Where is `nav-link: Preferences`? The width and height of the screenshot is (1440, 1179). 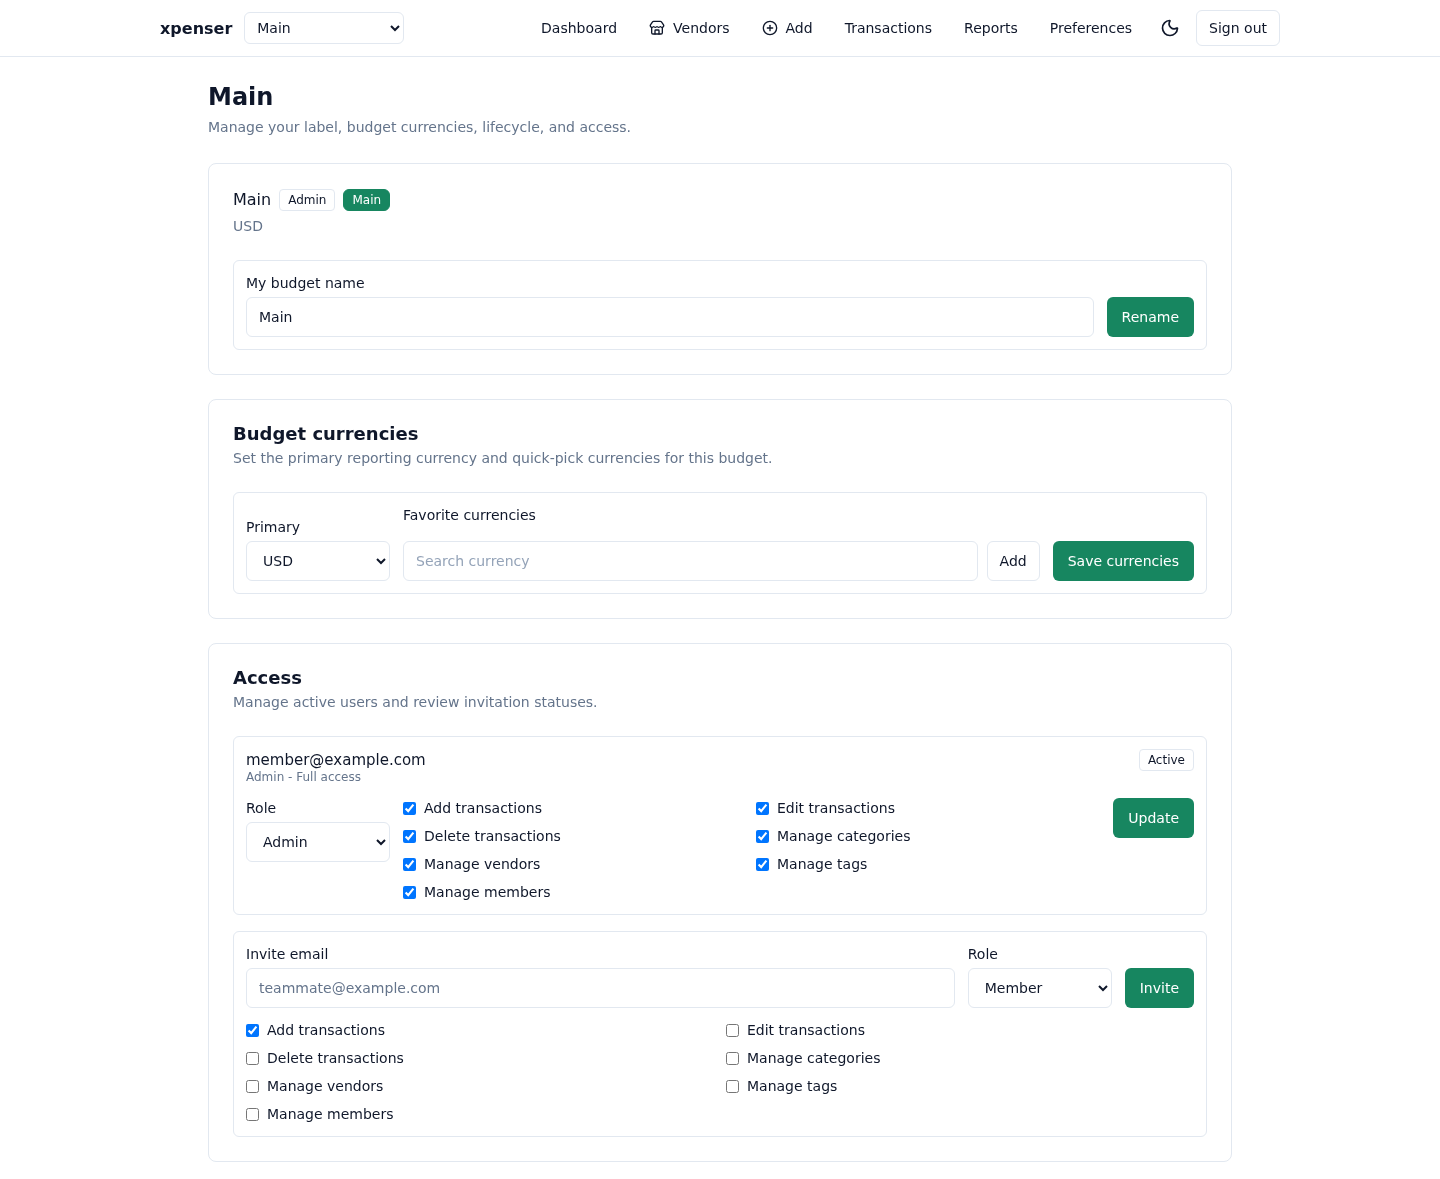
nav-link: Preferences is located at coordinates (1091, 28).